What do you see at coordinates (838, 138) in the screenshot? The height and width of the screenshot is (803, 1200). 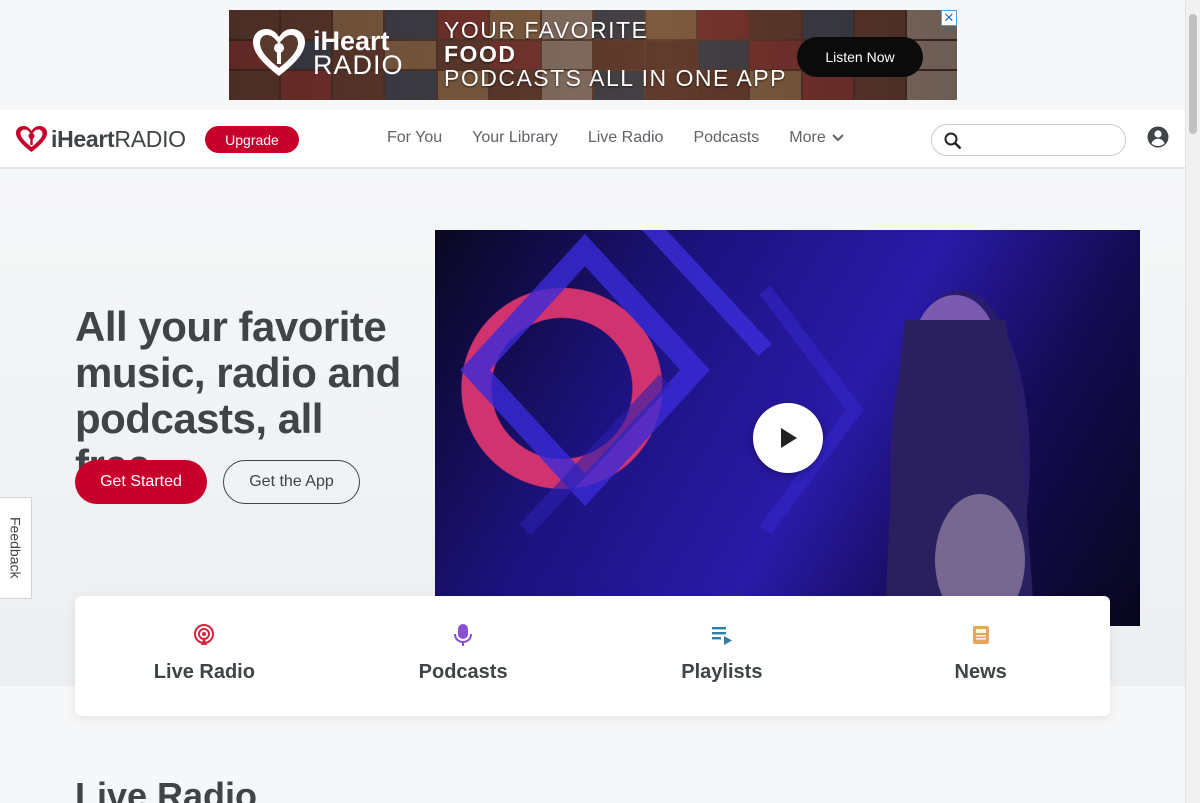 I see `chevron-down-icon` at bounding box center [838, 138].